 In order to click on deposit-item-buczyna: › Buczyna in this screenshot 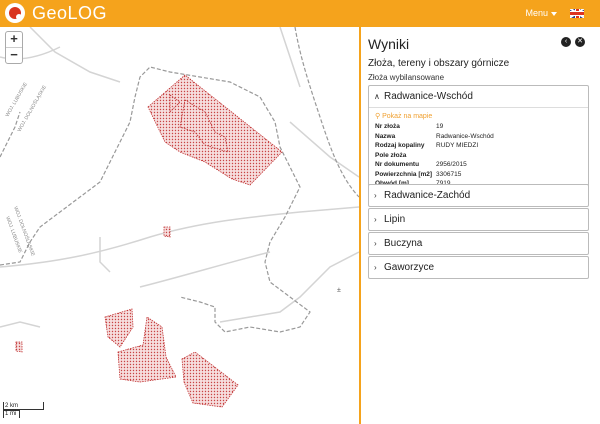, I will do `click(478, 243)`.